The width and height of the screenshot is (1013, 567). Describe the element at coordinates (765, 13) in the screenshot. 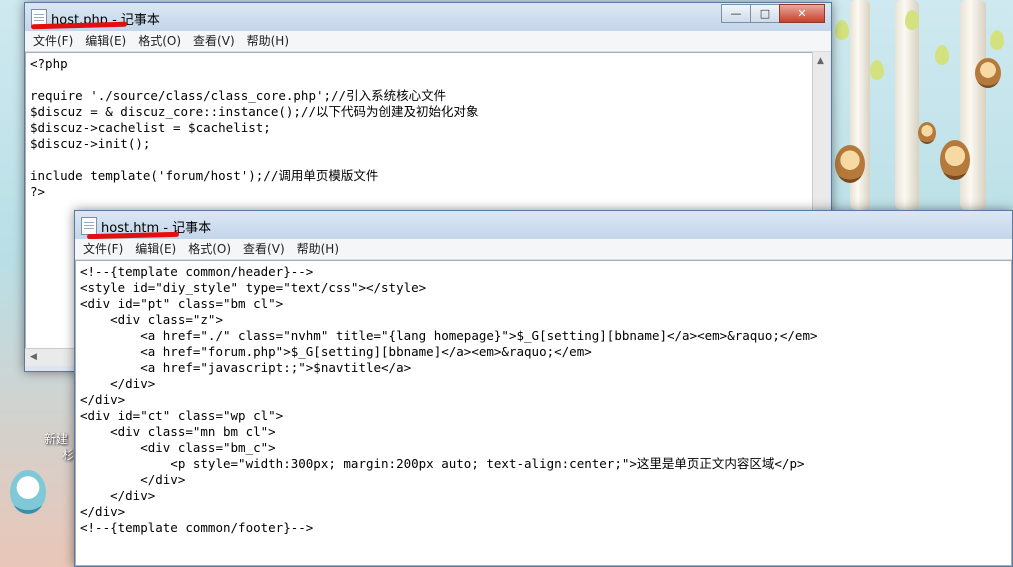

I see `maximize-button: □` at that location.